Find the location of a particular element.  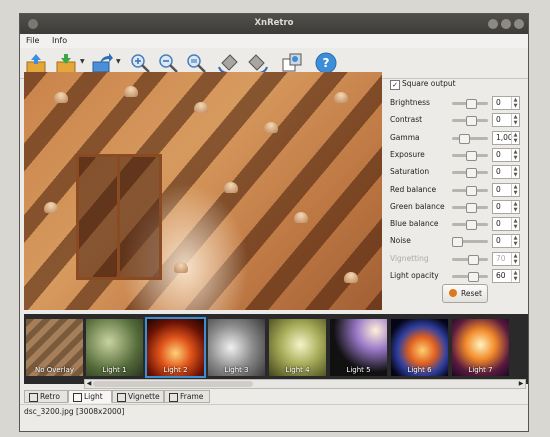

menu-info: Info is located at coordinates (59, 40).